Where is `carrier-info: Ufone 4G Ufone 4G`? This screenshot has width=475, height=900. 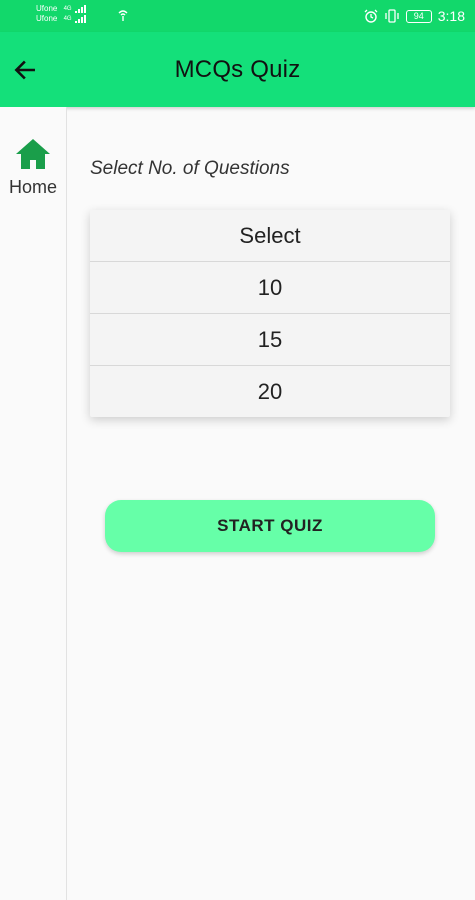 carrier-info: Ufone 4G Ufone 4G is located at coordinates (91, 16).